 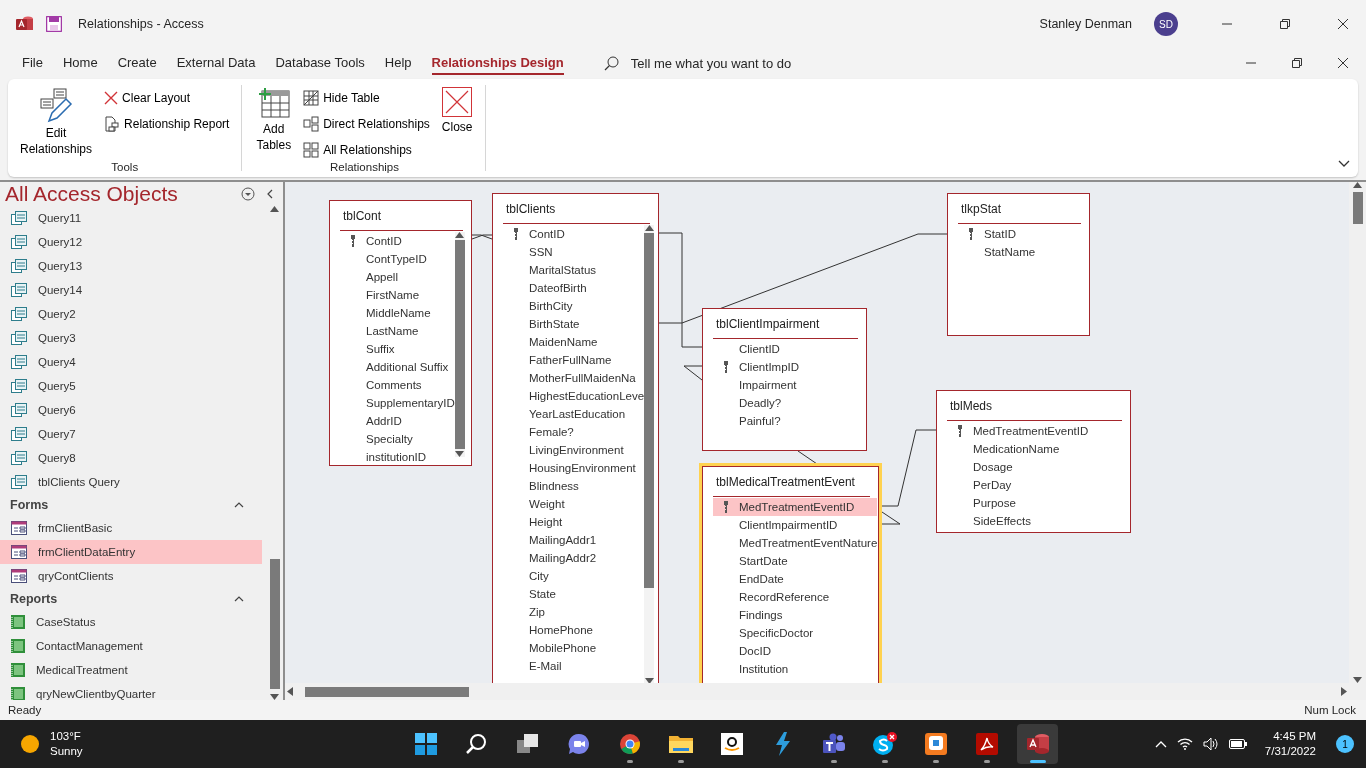 I want to click on navigation-item: CaseStatus, so click(x=131, y=622).